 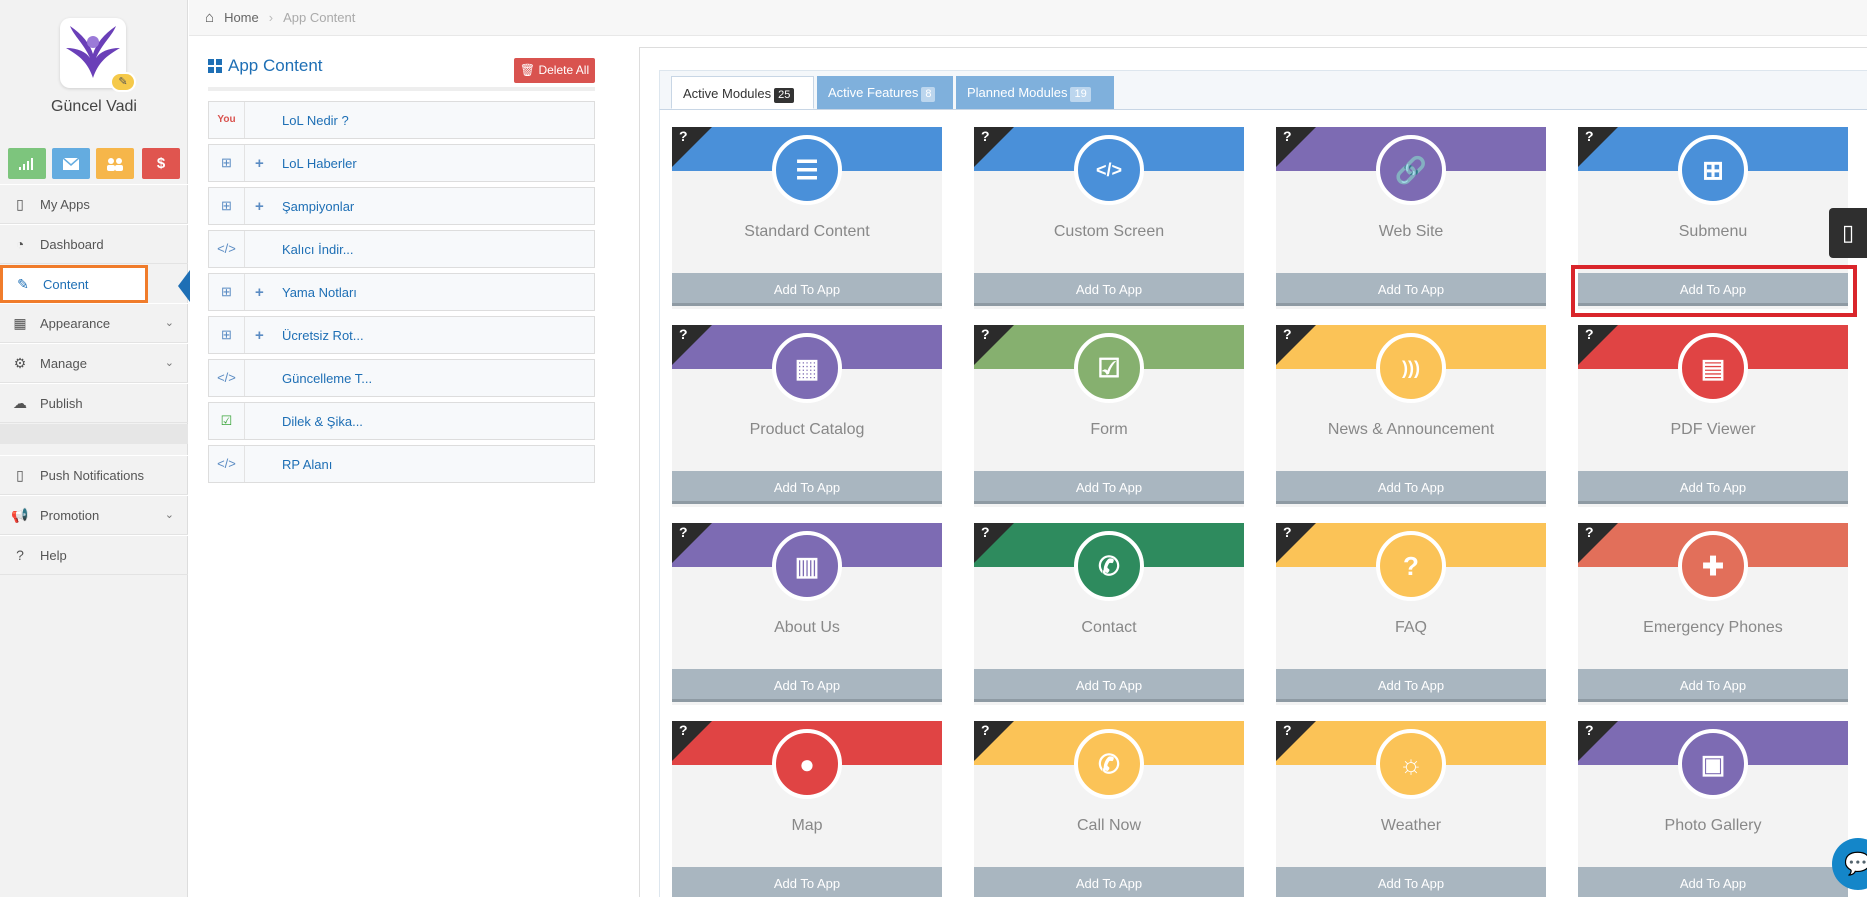 What do you see at coordinates (401, 120) in the screenshot?
I see `content-list-item: You LoL Nedir ?` at bounding box center [401, 120].